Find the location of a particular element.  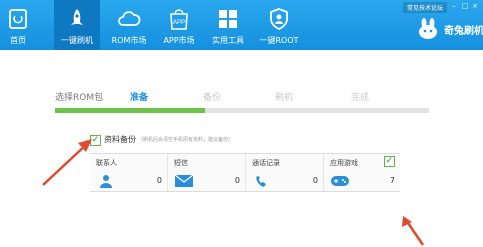

flash-progress-steps: 选择ROM包 准备 备份 刷机 完成 is located at coordinates (242, 103).